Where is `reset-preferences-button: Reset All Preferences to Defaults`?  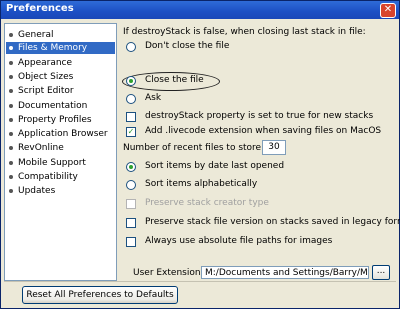
reset-preferences-button: Reset All Preferences to Defaults is located at coordinates (100, 295).